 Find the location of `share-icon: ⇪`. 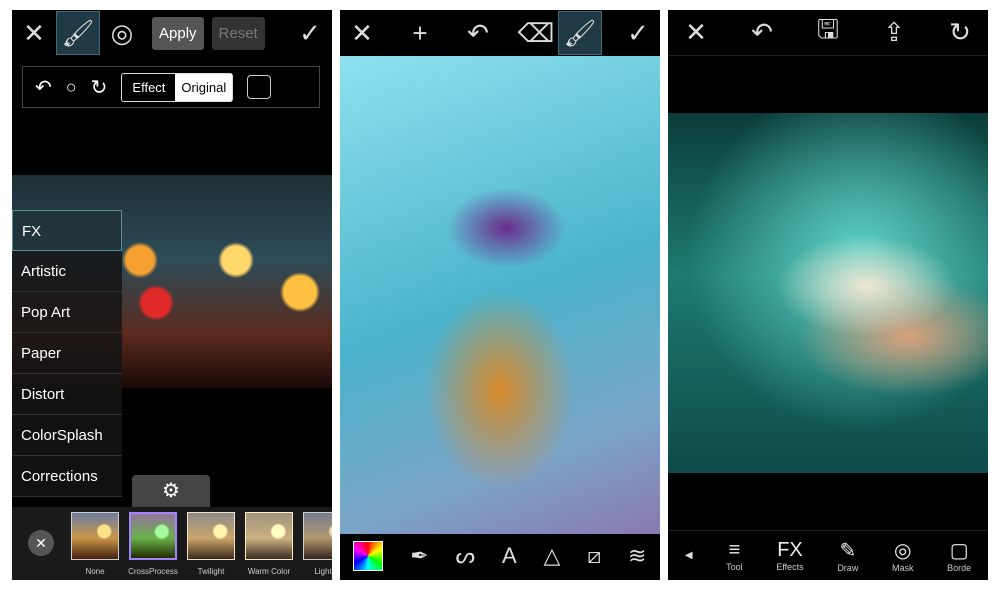

share-icon: ⇪ is located at coordinates (894, 33).